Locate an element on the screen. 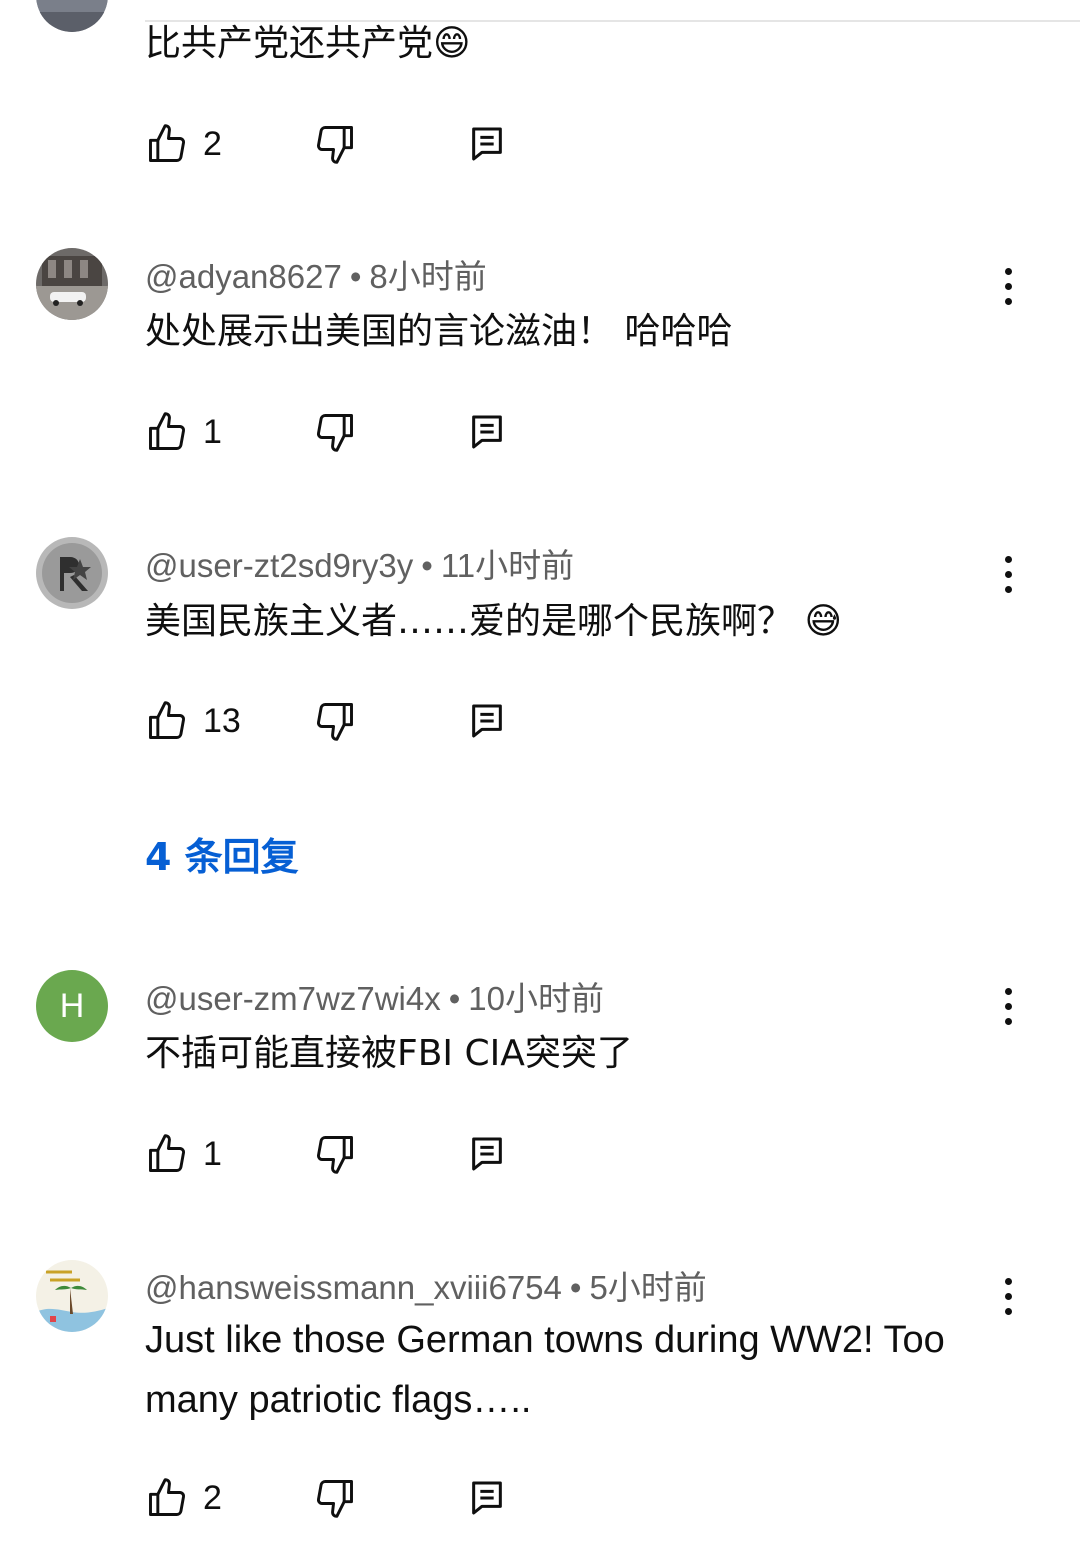 The width and height of the screenshot is (1080, 1544). comment-time: 10小时前 is located at coordinates (536, 998).